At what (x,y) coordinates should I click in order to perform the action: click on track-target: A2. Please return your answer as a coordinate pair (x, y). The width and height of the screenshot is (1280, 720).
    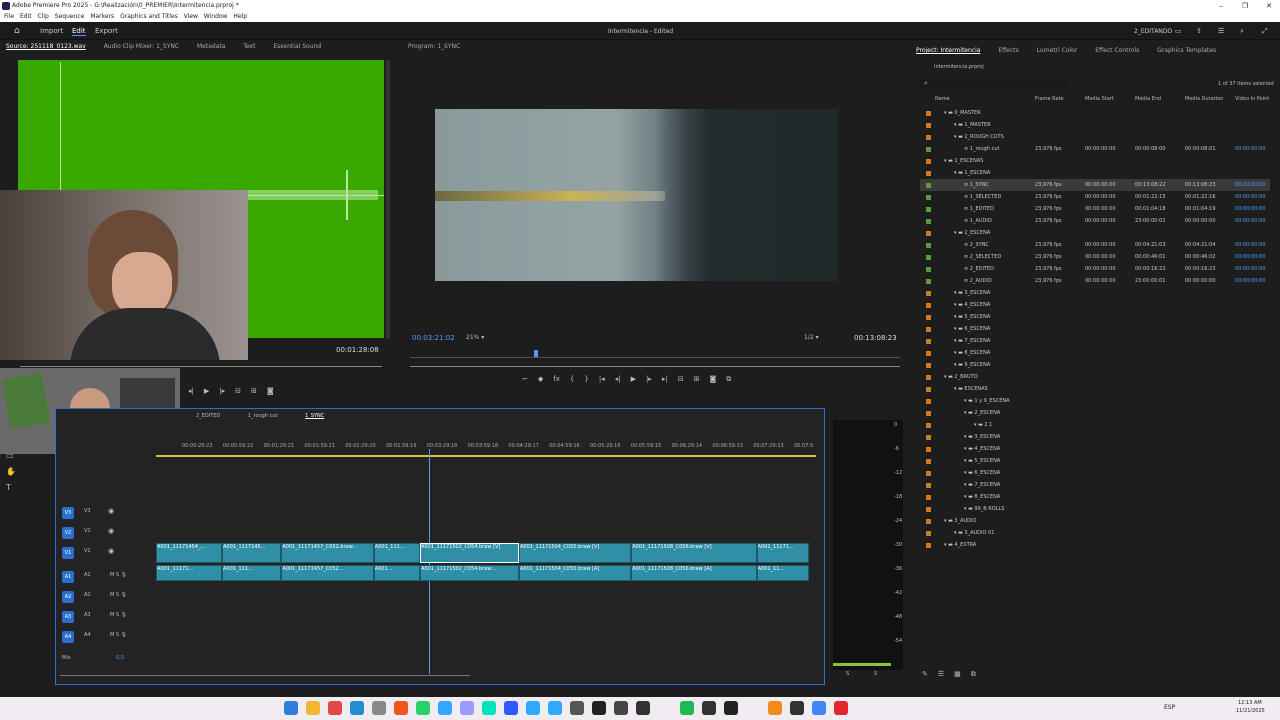
    Looking at the image, I should click on (68, 597).